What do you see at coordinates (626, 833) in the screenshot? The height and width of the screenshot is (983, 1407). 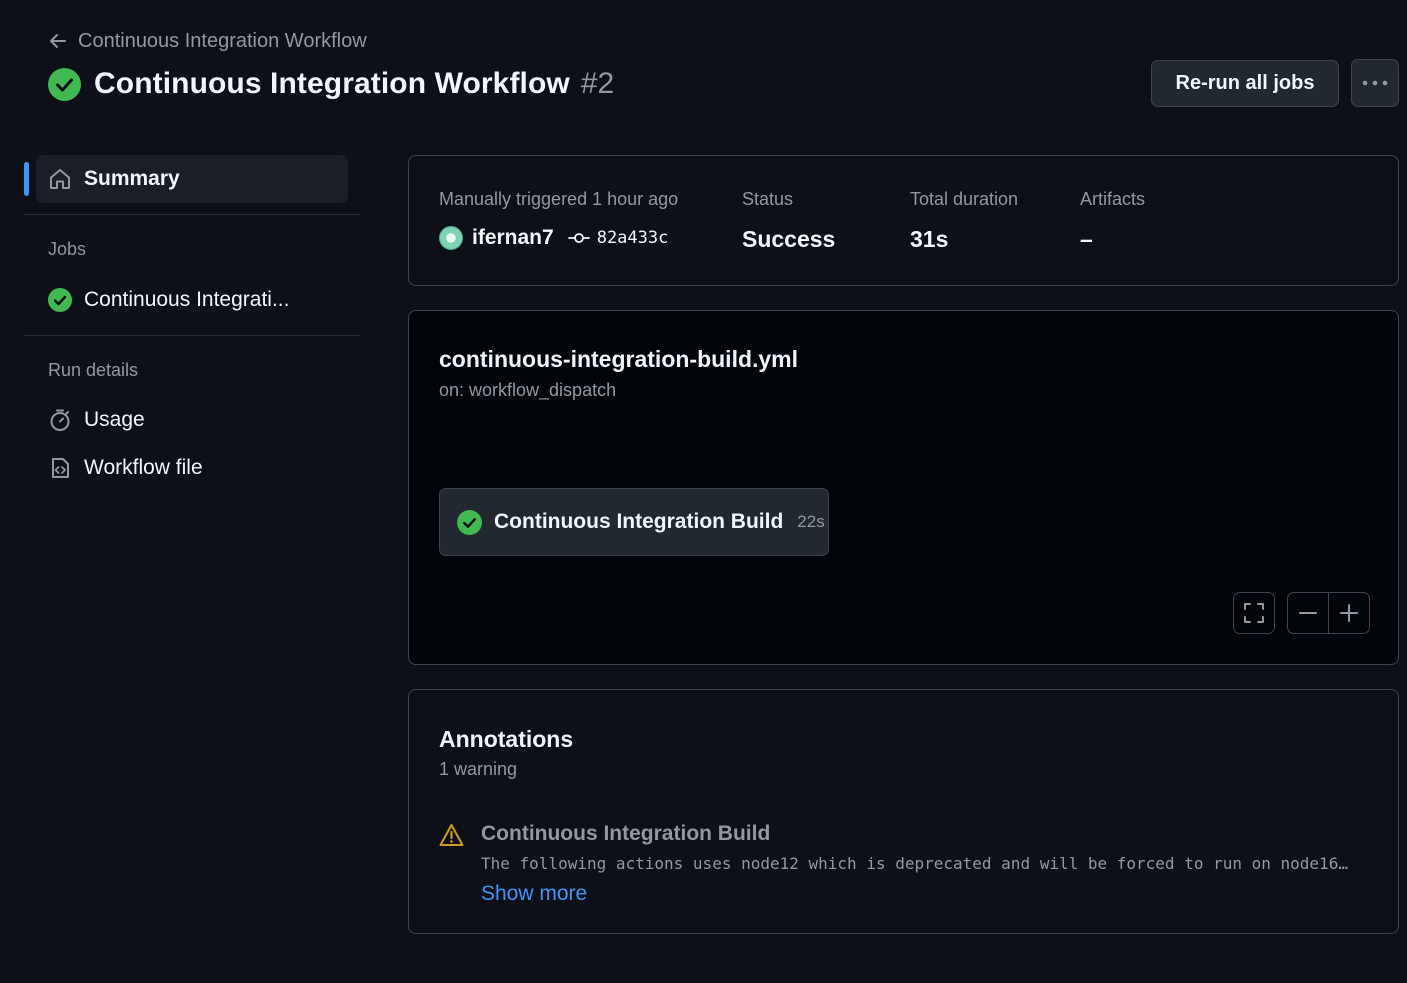 I see `annotation-job-name: Continuous Integration Build` at bounding box center [626, 833].